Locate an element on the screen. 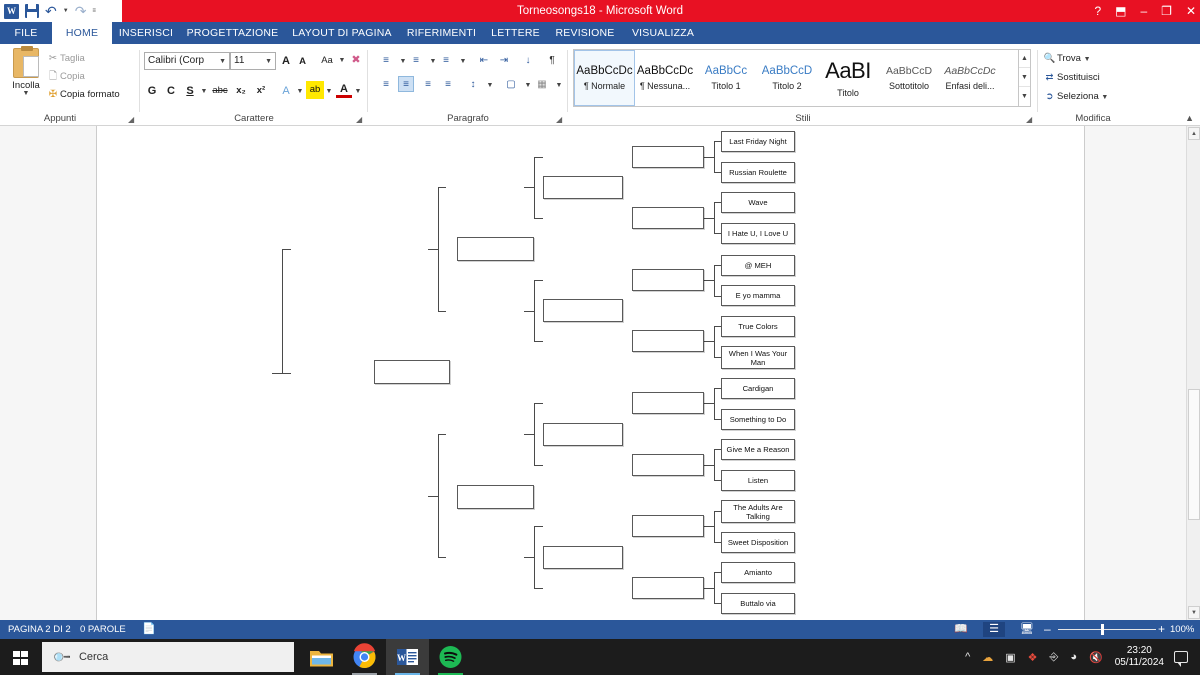  bracket-node-r16-4: I Hate U, I Love U is located at coordinates (758, 233).